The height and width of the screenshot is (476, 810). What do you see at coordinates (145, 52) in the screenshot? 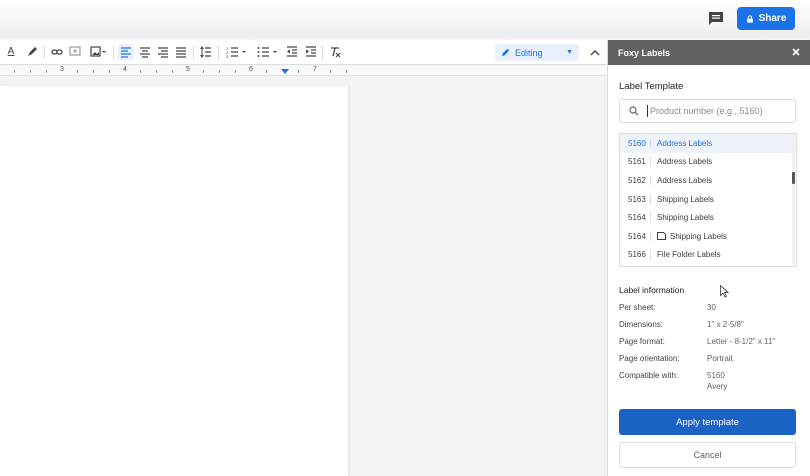
I see `align-center-icon` at bounding box center [145, 52].